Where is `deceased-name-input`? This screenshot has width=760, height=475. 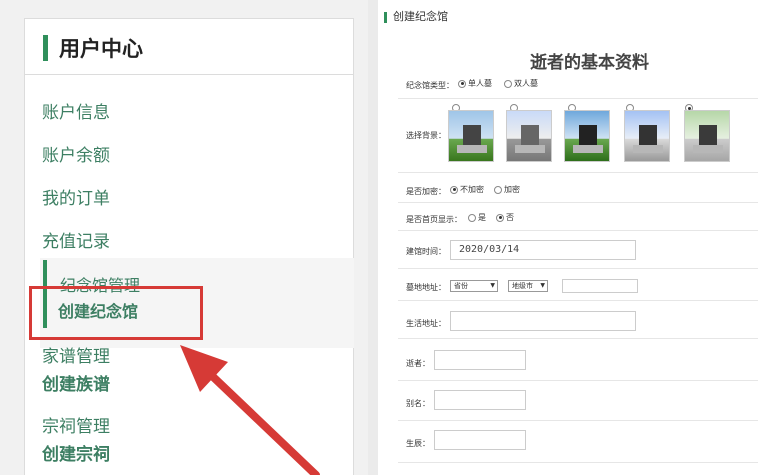
deceased-name-input is located at coordinates (480, 360).